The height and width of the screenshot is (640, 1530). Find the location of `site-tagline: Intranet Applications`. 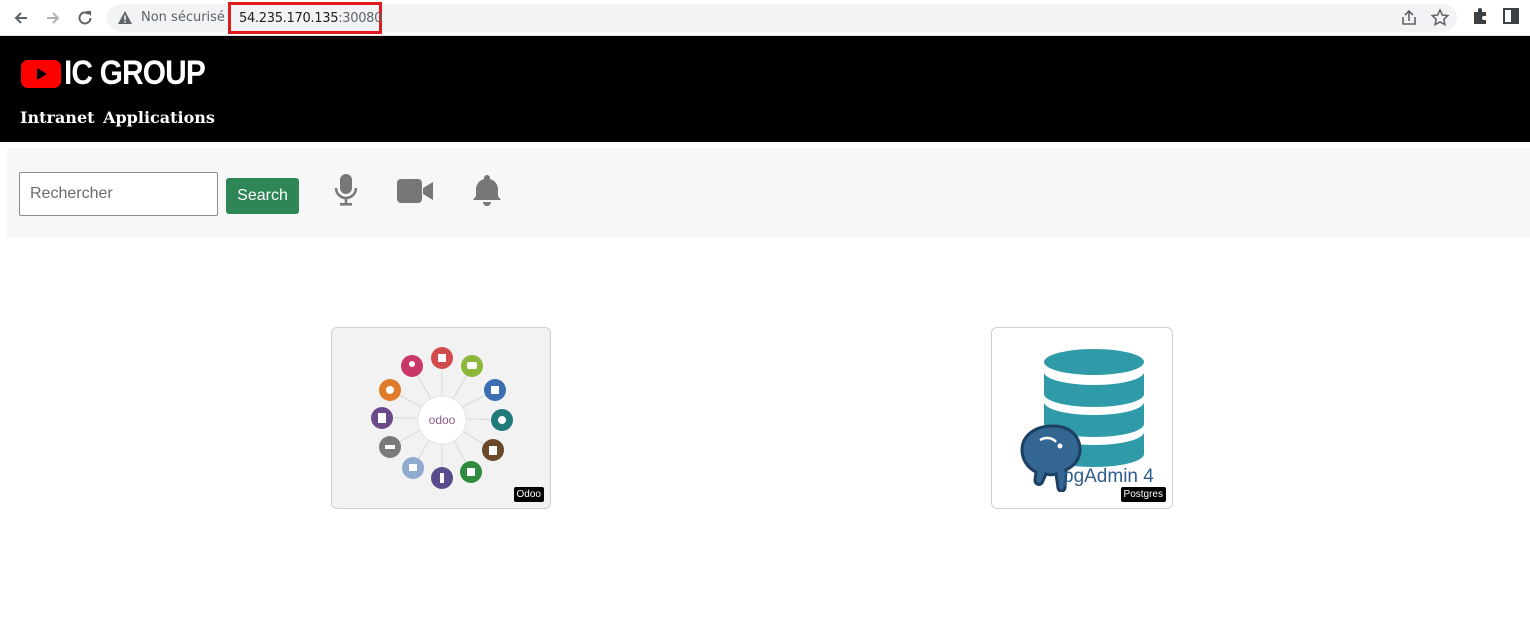

site-tagline: Intranet Applications is located at coordinates (117, 117).